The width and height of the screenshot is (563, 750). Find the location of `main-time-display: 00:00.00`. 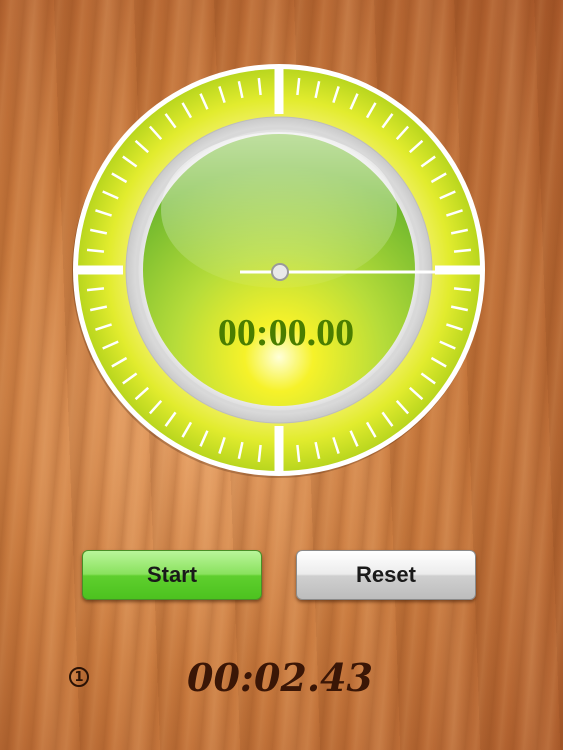

main-time-display: 00:00.00 is located at coordinates (286, 333).